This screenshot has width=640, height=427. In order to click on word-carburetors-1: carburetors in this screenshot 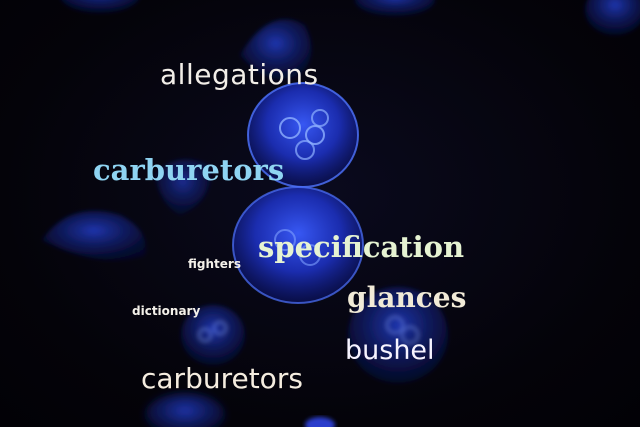, I will do `click(189, 170)`.